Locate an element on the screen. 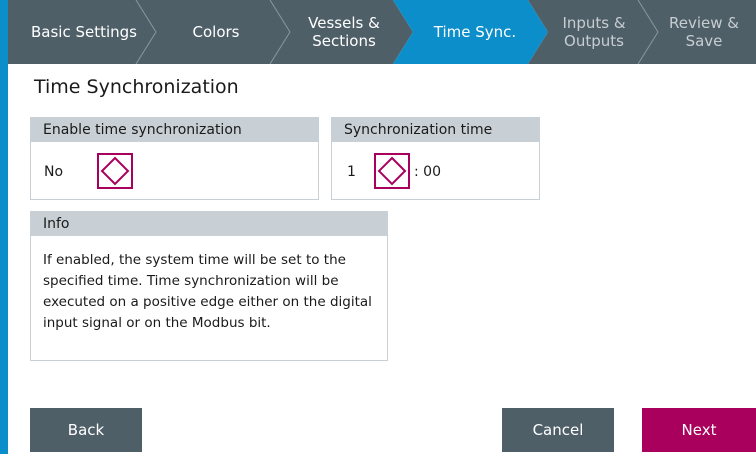 This screenshot has height=454, width=756. enable-sync-value: No is located at coordinates (54, 172).